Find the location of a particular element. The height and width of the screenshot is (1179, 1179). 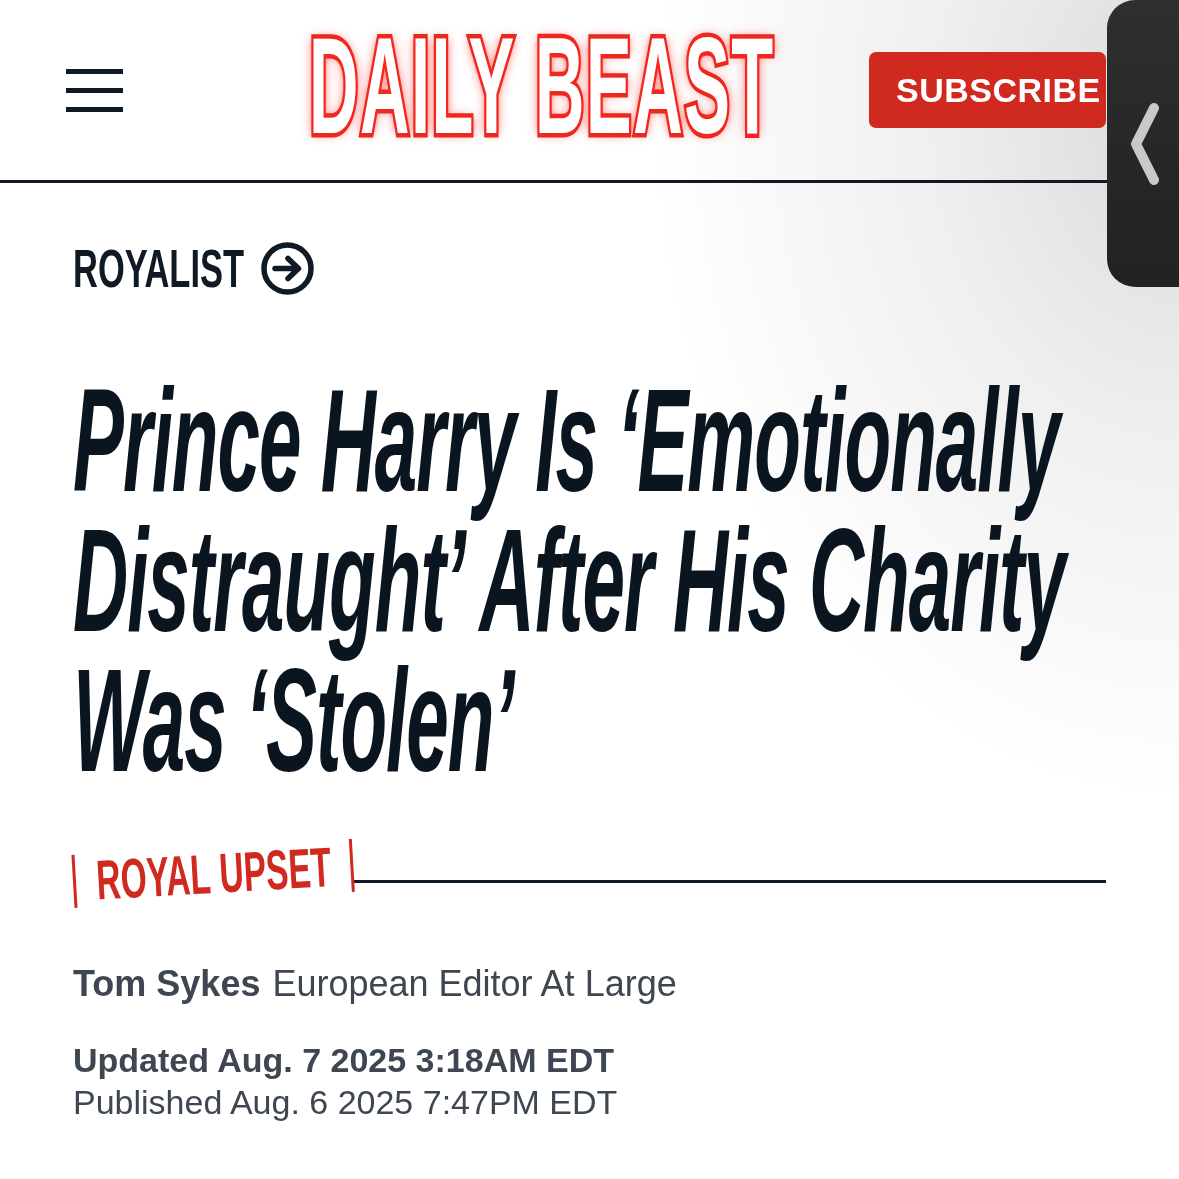

author-link: Tom Sykes is located at coordinates (167, 983).